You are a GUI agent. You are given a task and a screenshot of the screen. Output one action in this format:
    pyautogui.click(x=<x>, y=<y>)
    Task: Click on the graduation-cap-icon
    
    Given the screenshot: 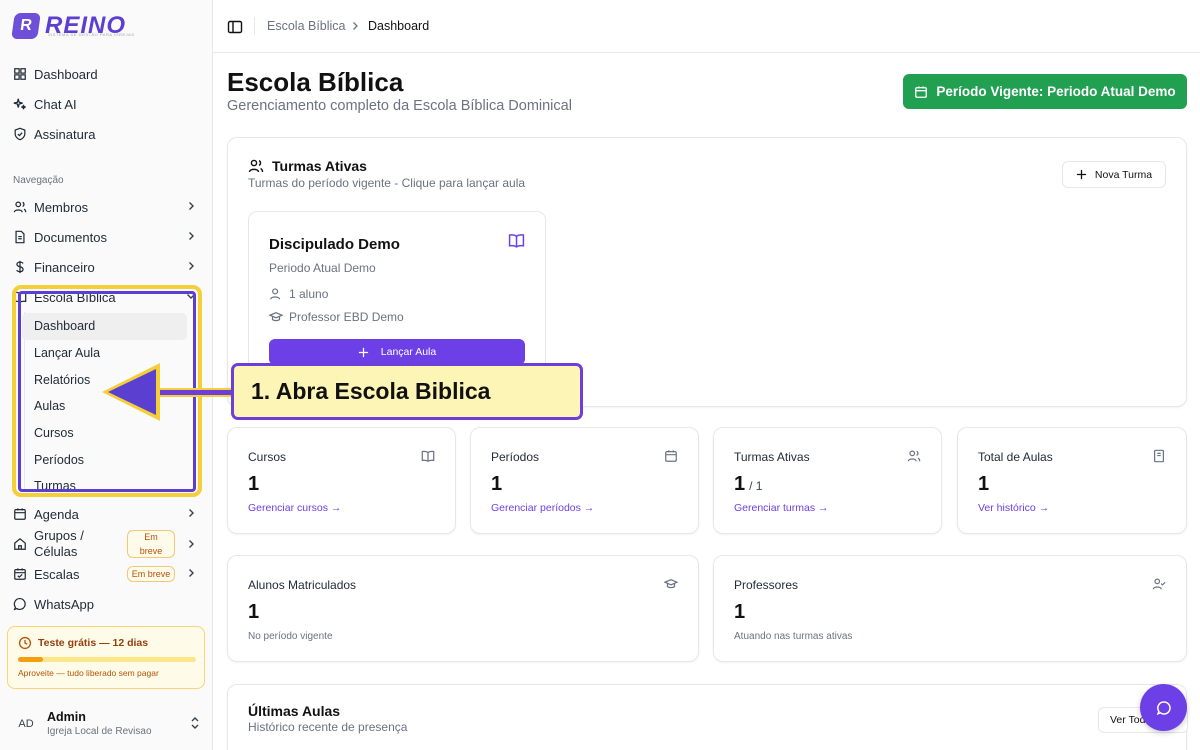 What is the action you would take?
    pyautogui.click(x=671, y=583)
    